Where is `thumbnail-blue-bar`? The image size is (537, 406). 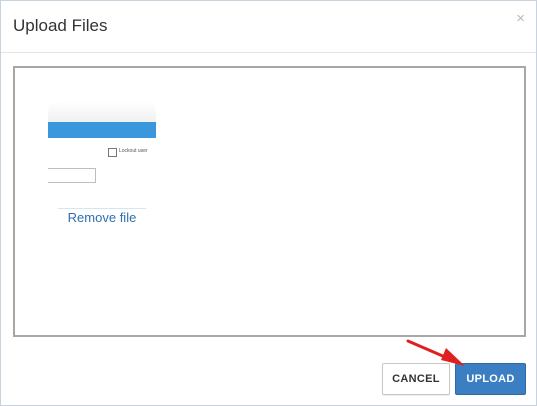
thumbnail-blue-bar is located at coordinates (102, 130).